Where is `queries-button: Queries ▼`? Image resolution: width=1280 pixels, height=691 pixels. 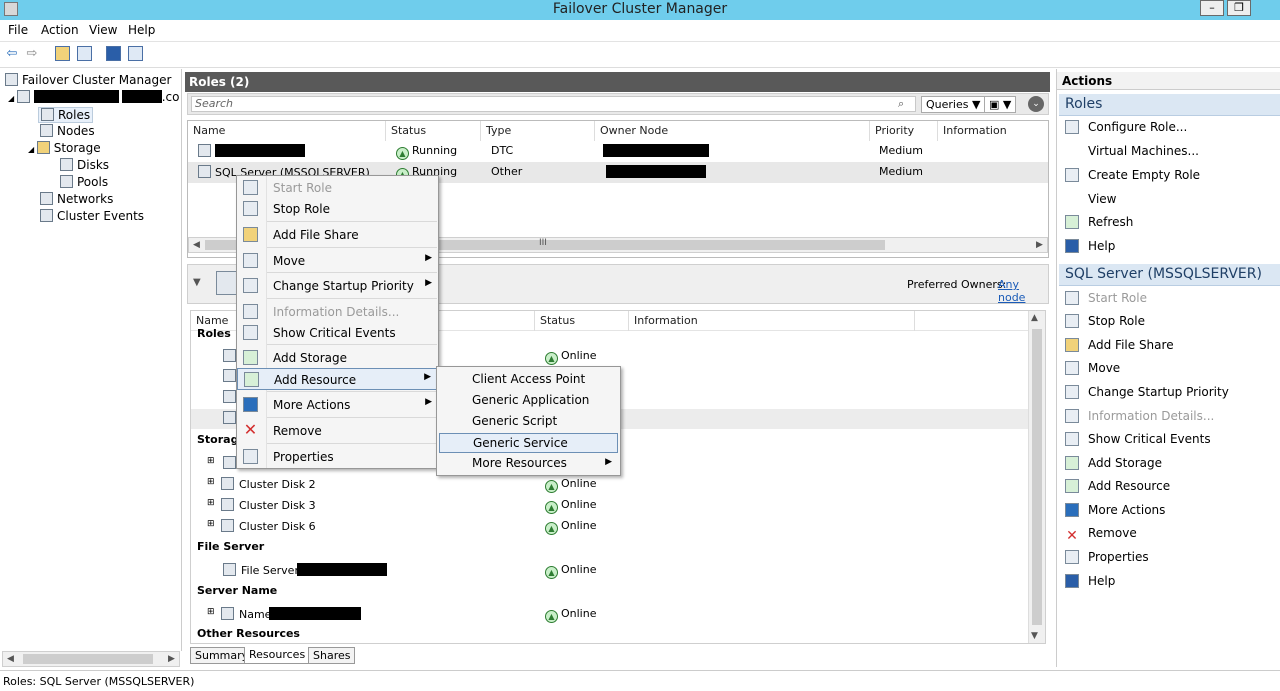 queries-button: Queries ▼ is located at coordinates (953, 104).